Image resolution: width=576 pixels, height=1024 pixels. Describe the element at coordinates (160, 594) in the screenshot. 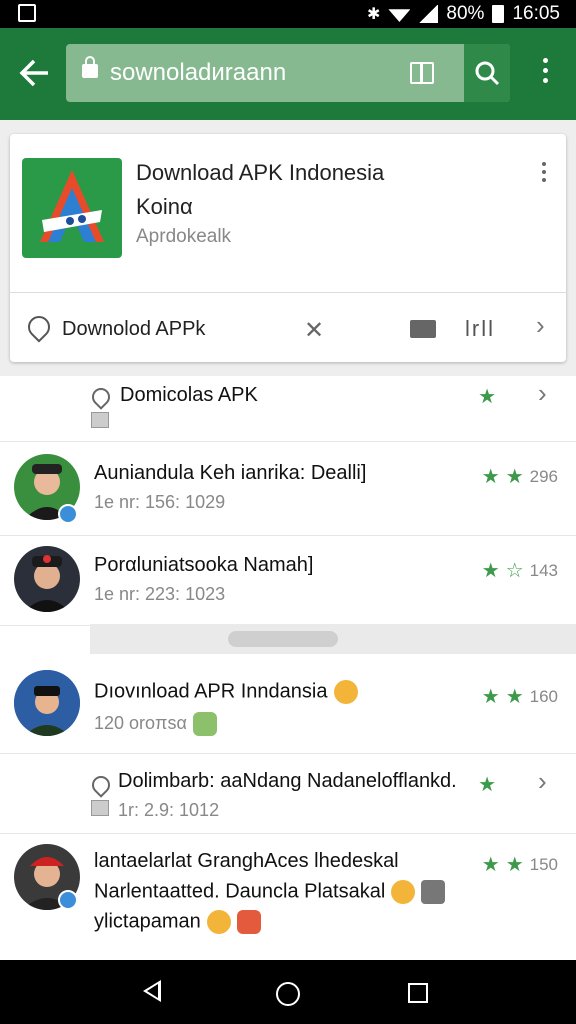

I see `item-meta: 1e nr: 223: 1023` at that location.